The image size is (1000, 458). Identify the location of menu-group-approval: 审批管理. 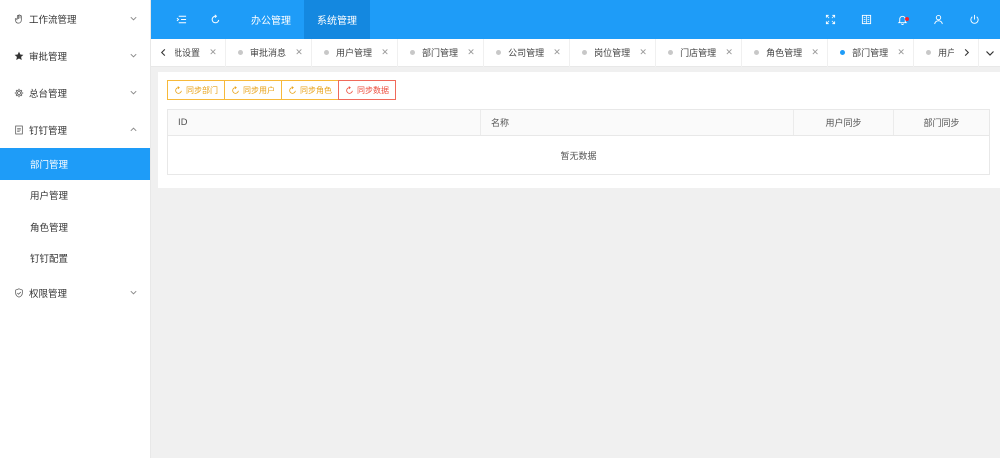
(75, 55).